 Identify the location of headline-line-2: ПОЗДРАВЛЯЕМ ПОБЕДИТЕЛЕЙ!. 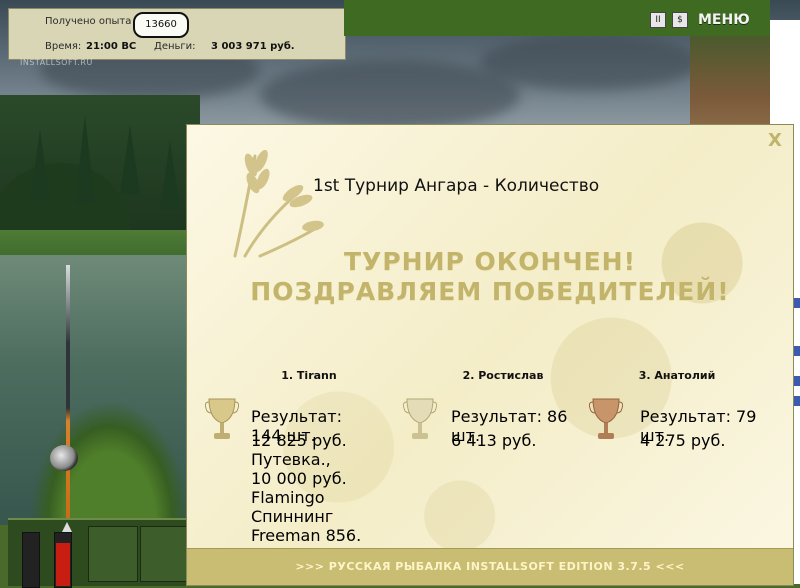
(490, 291).